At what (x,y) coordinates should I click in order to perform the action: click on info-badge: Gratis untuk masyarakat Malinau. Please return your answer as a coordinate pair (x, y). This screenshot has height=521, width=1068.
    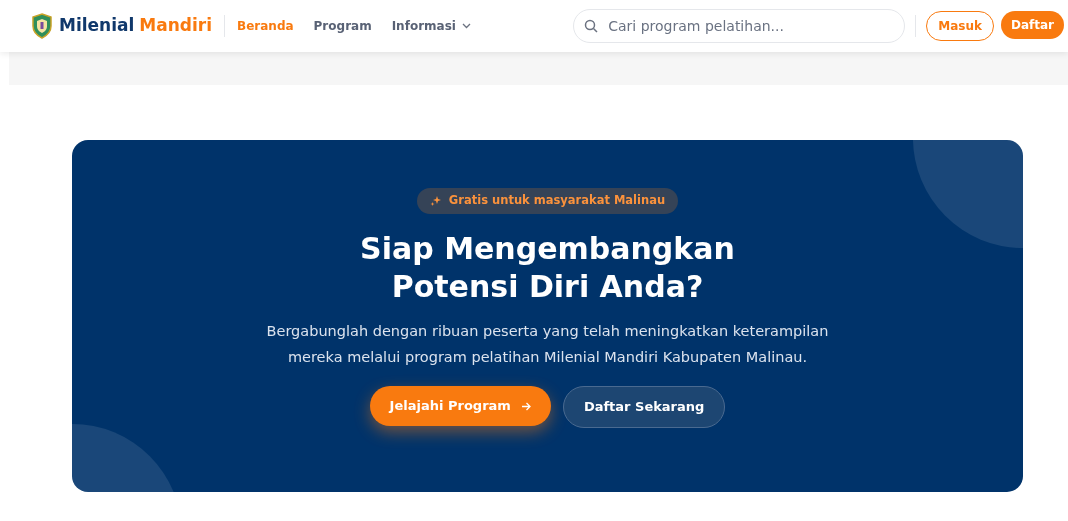
    Looking at the image, I should click on (547, 201).